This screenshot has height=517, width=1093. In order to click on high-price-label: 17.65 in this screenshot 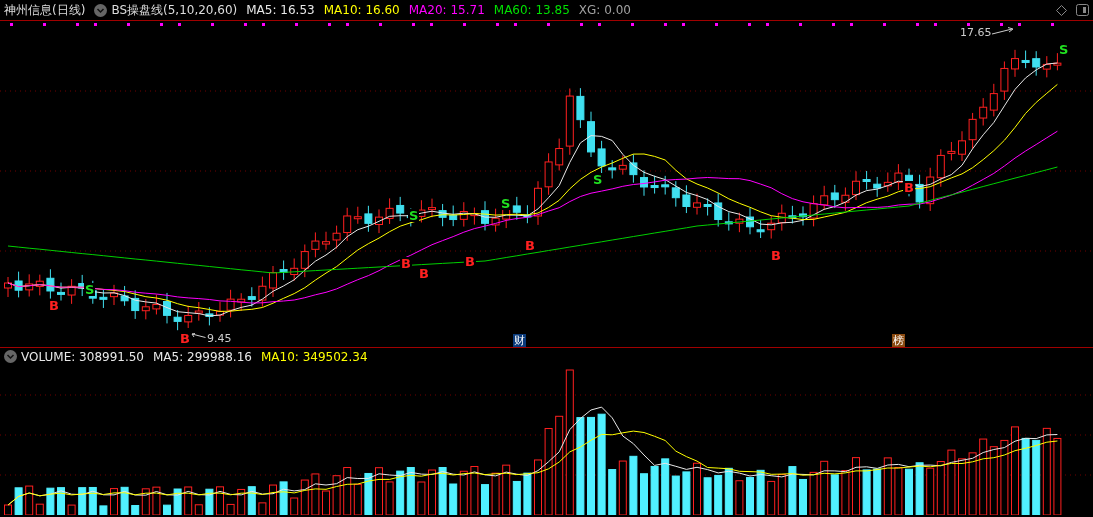, I will do `click(976, 32)`.